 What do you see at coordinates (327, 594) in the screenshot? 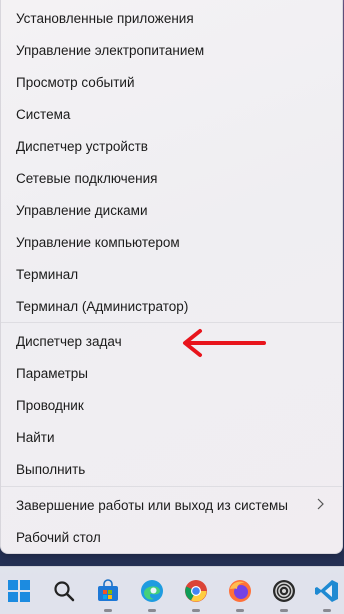
I see `vscode-icon` at bounding box center [327, 594].